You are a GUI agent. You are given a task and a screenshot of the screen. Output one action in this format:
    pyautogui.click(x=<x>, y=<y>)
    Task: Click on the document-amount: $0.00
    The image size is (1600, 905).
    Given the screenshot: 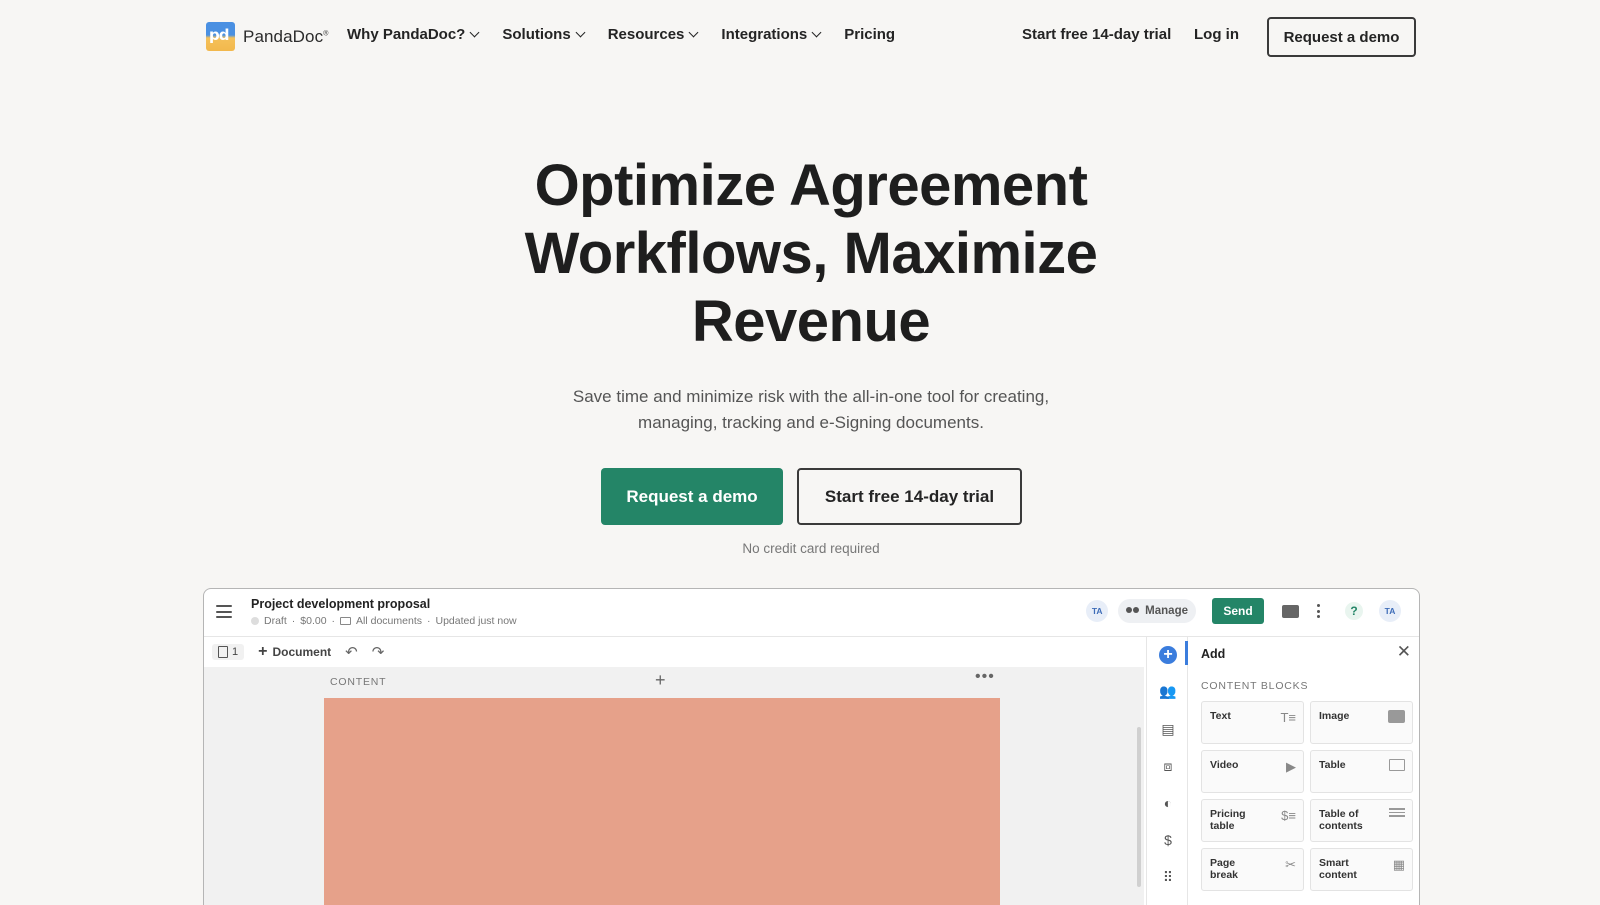 What is the action you would take?
    pyautogui.click(x=313, y=621)
    